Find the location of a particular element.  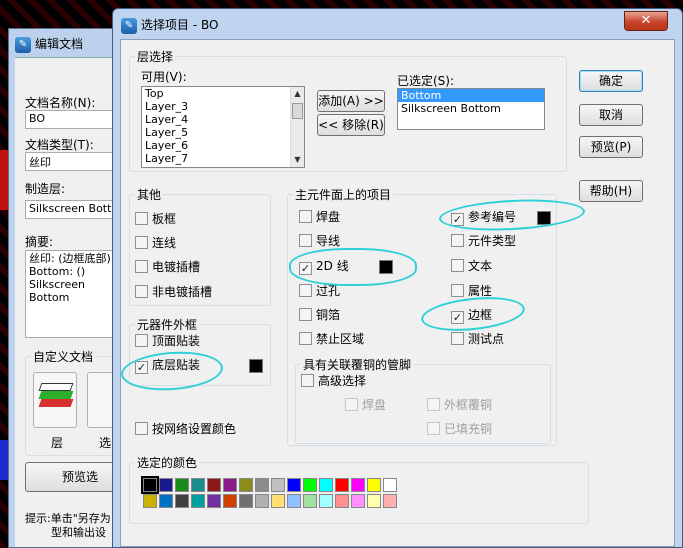

layer-select: Silkscreen Bottom is located at coordinates (73, 209).